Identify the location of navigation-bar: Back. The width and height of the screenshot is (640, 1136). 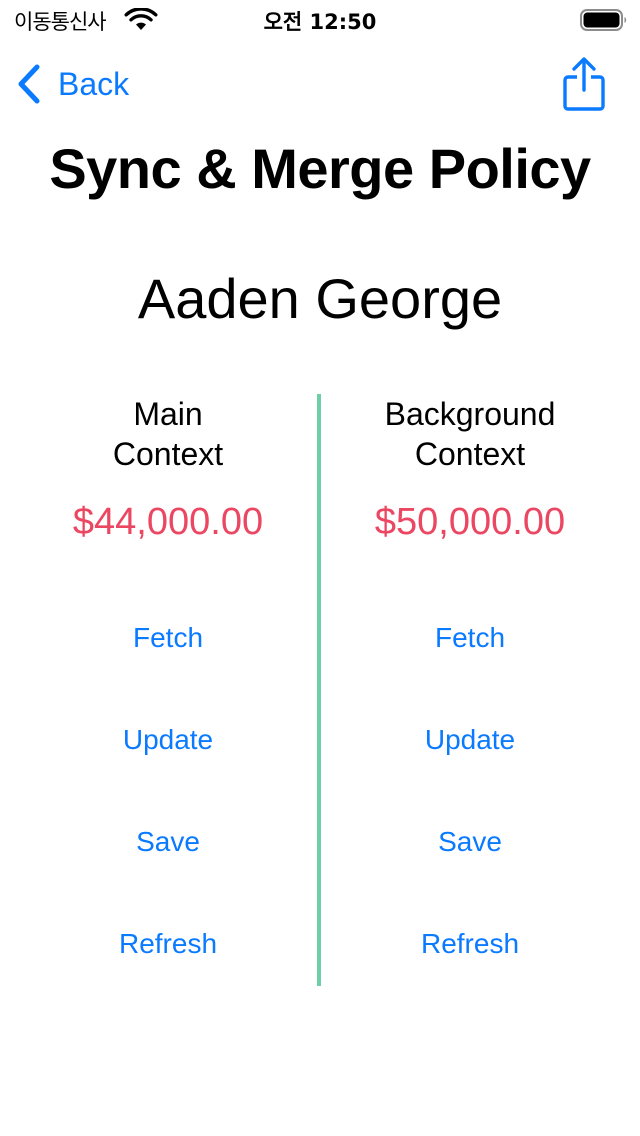
(320, 84).